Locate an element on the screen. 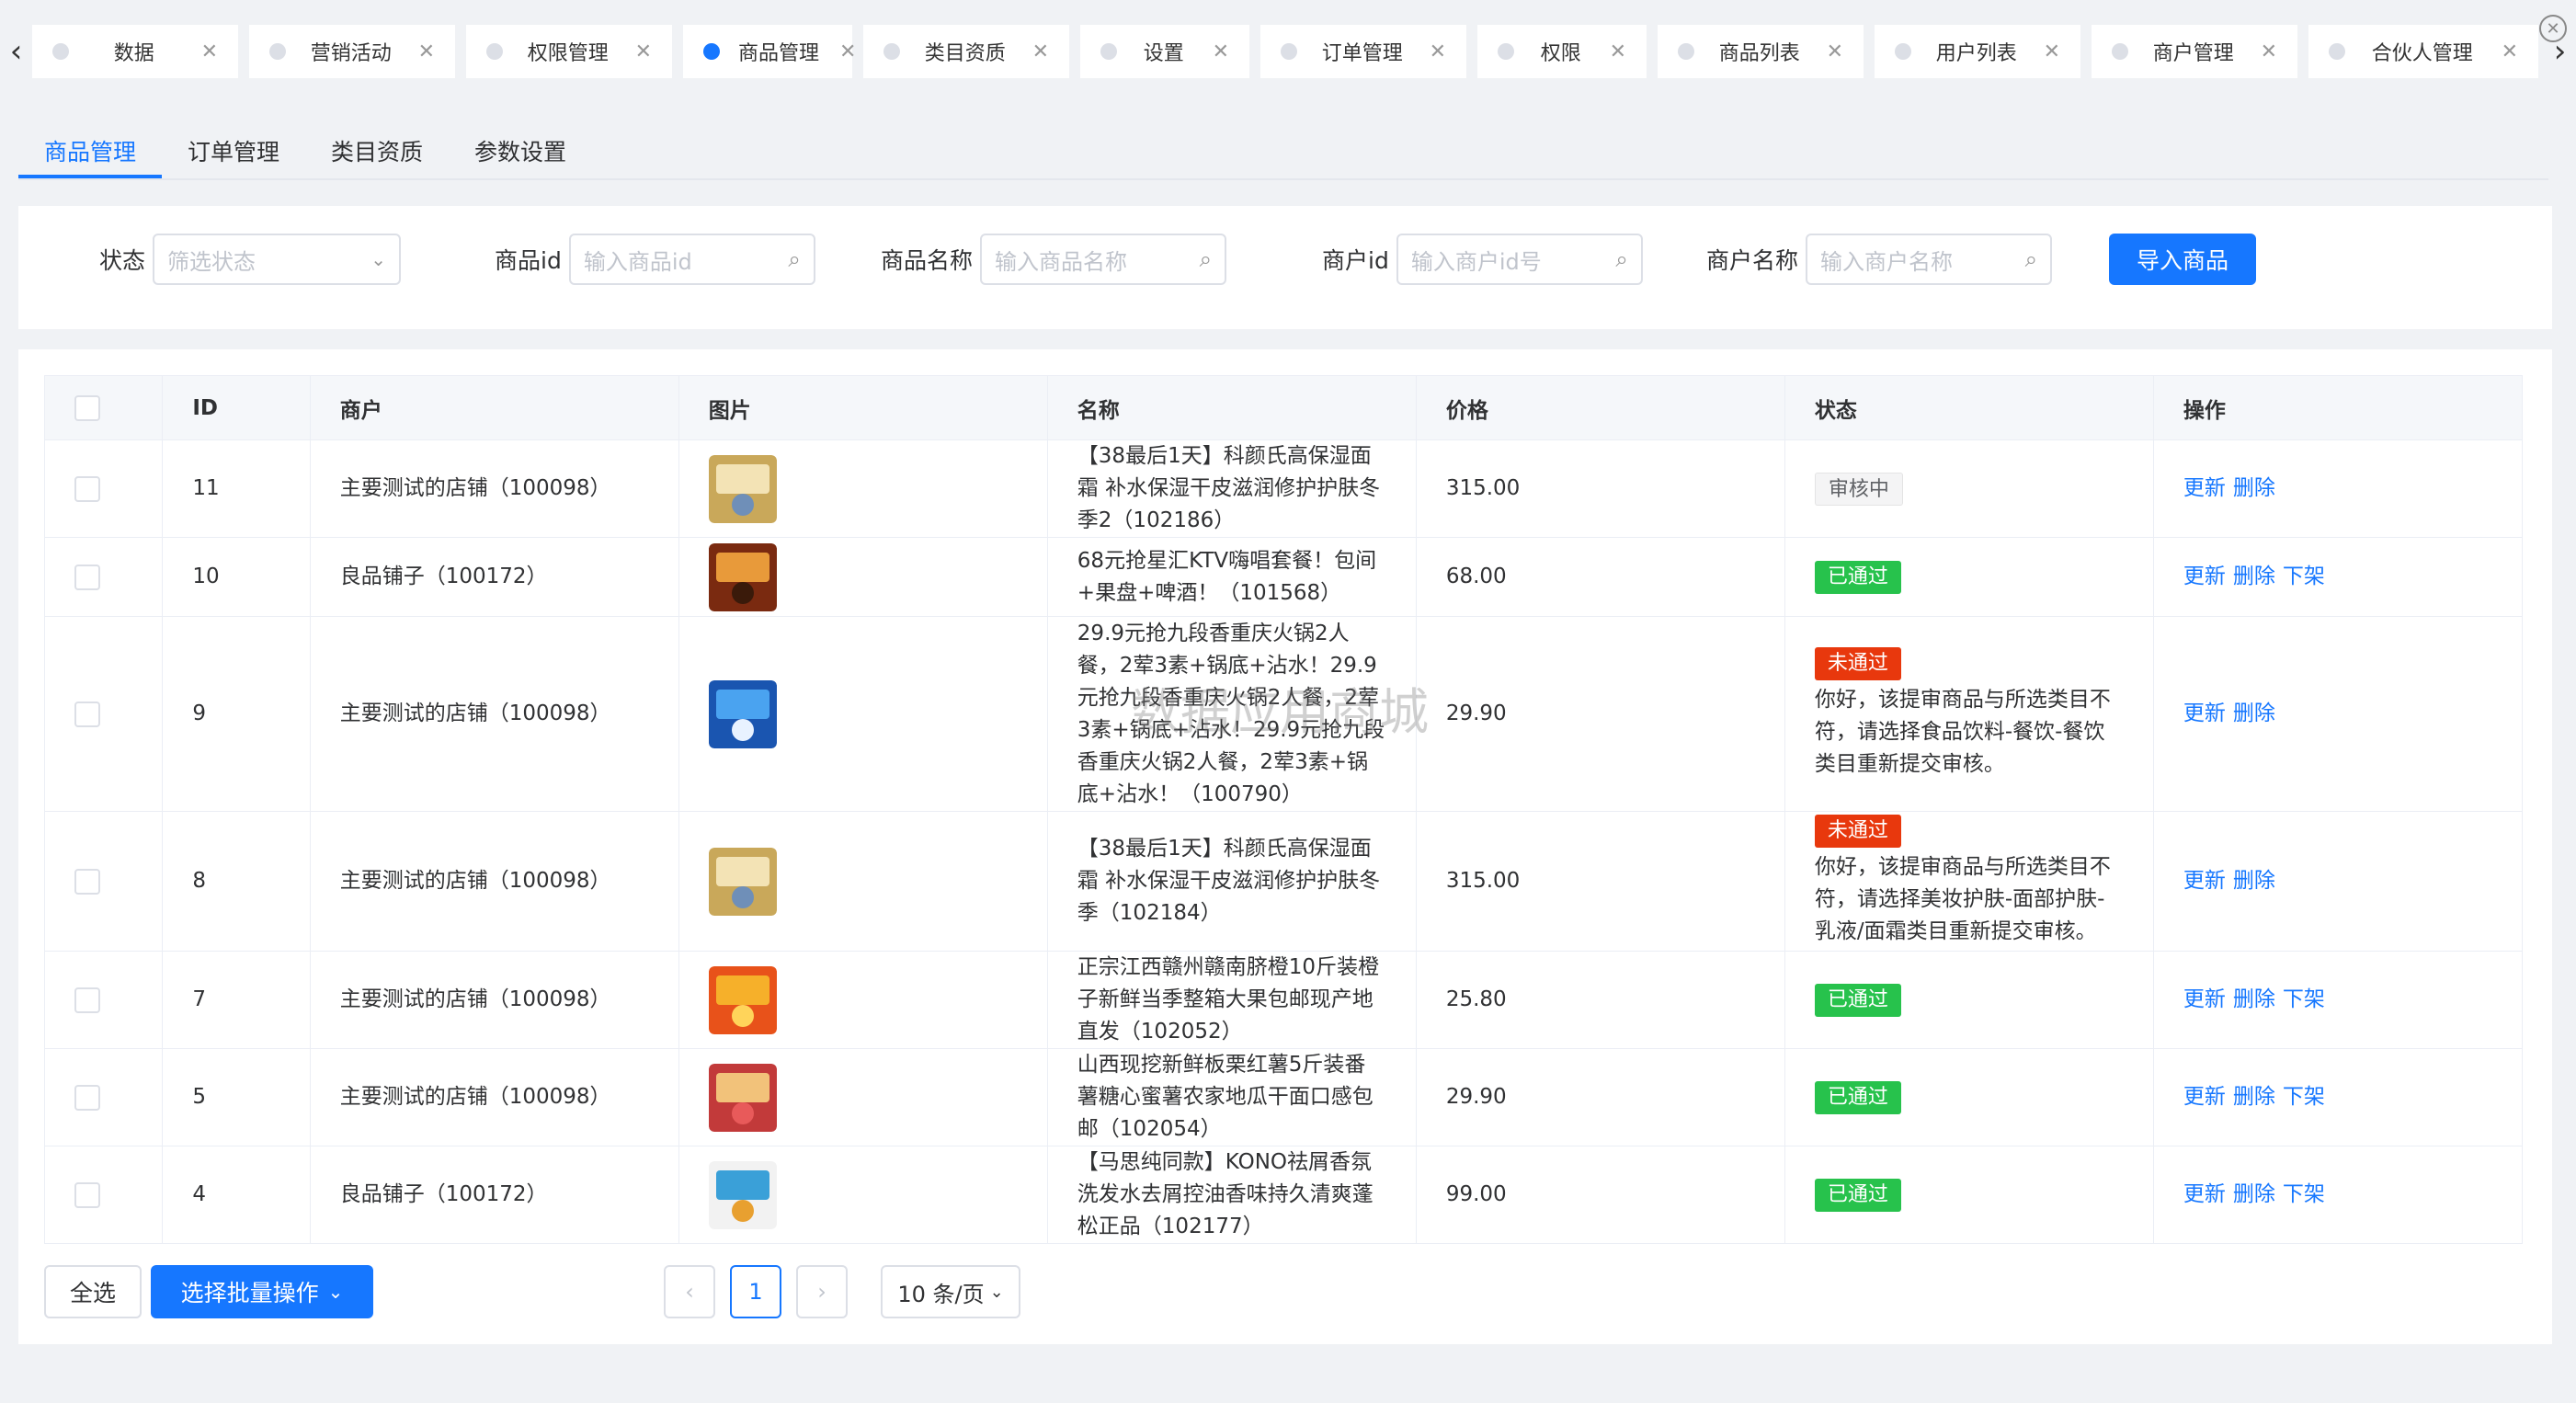  tab-8: 商品列表 ✕ is located at coordinates (1761, 51).